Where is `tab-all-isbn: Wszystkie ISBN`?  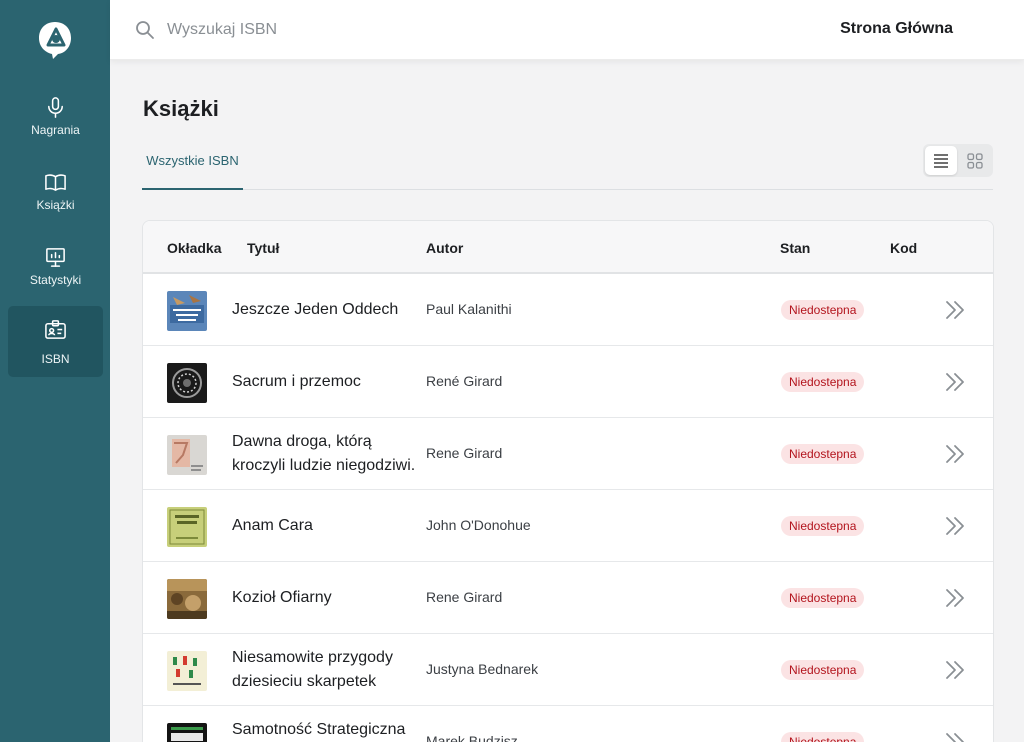
tab-all-isbn: Wszystkie ISBN is located at coordinates (192, 170).